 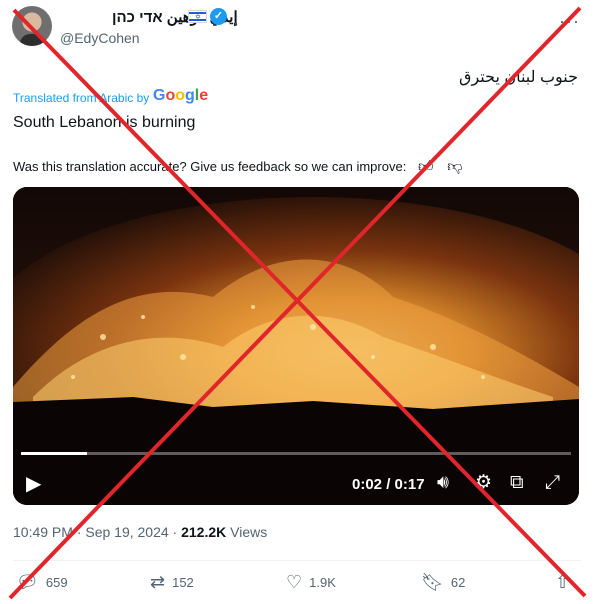 What do you see at coordinates (81, 98) in the screenshot?
I see `translated-label: Translated from Arabic by` at bounding box center [81, 98].